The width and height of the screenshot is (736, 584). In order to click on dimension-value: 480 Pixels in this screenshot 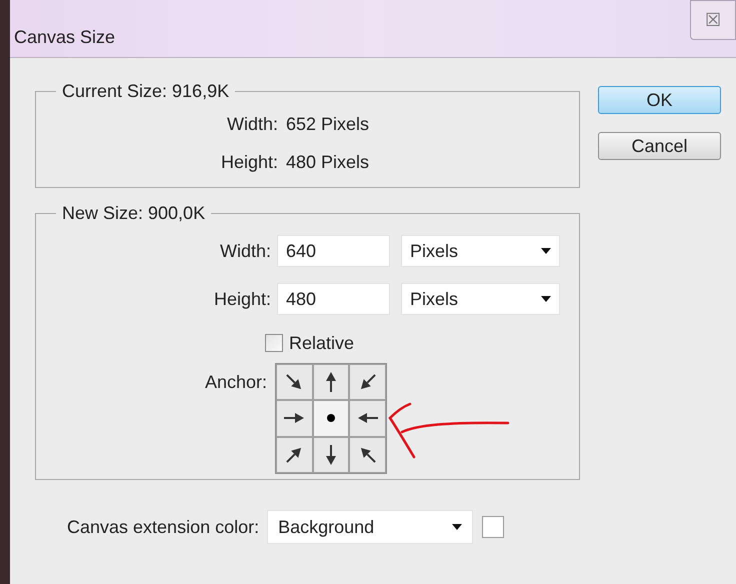, I will do `click(328, 162)`.